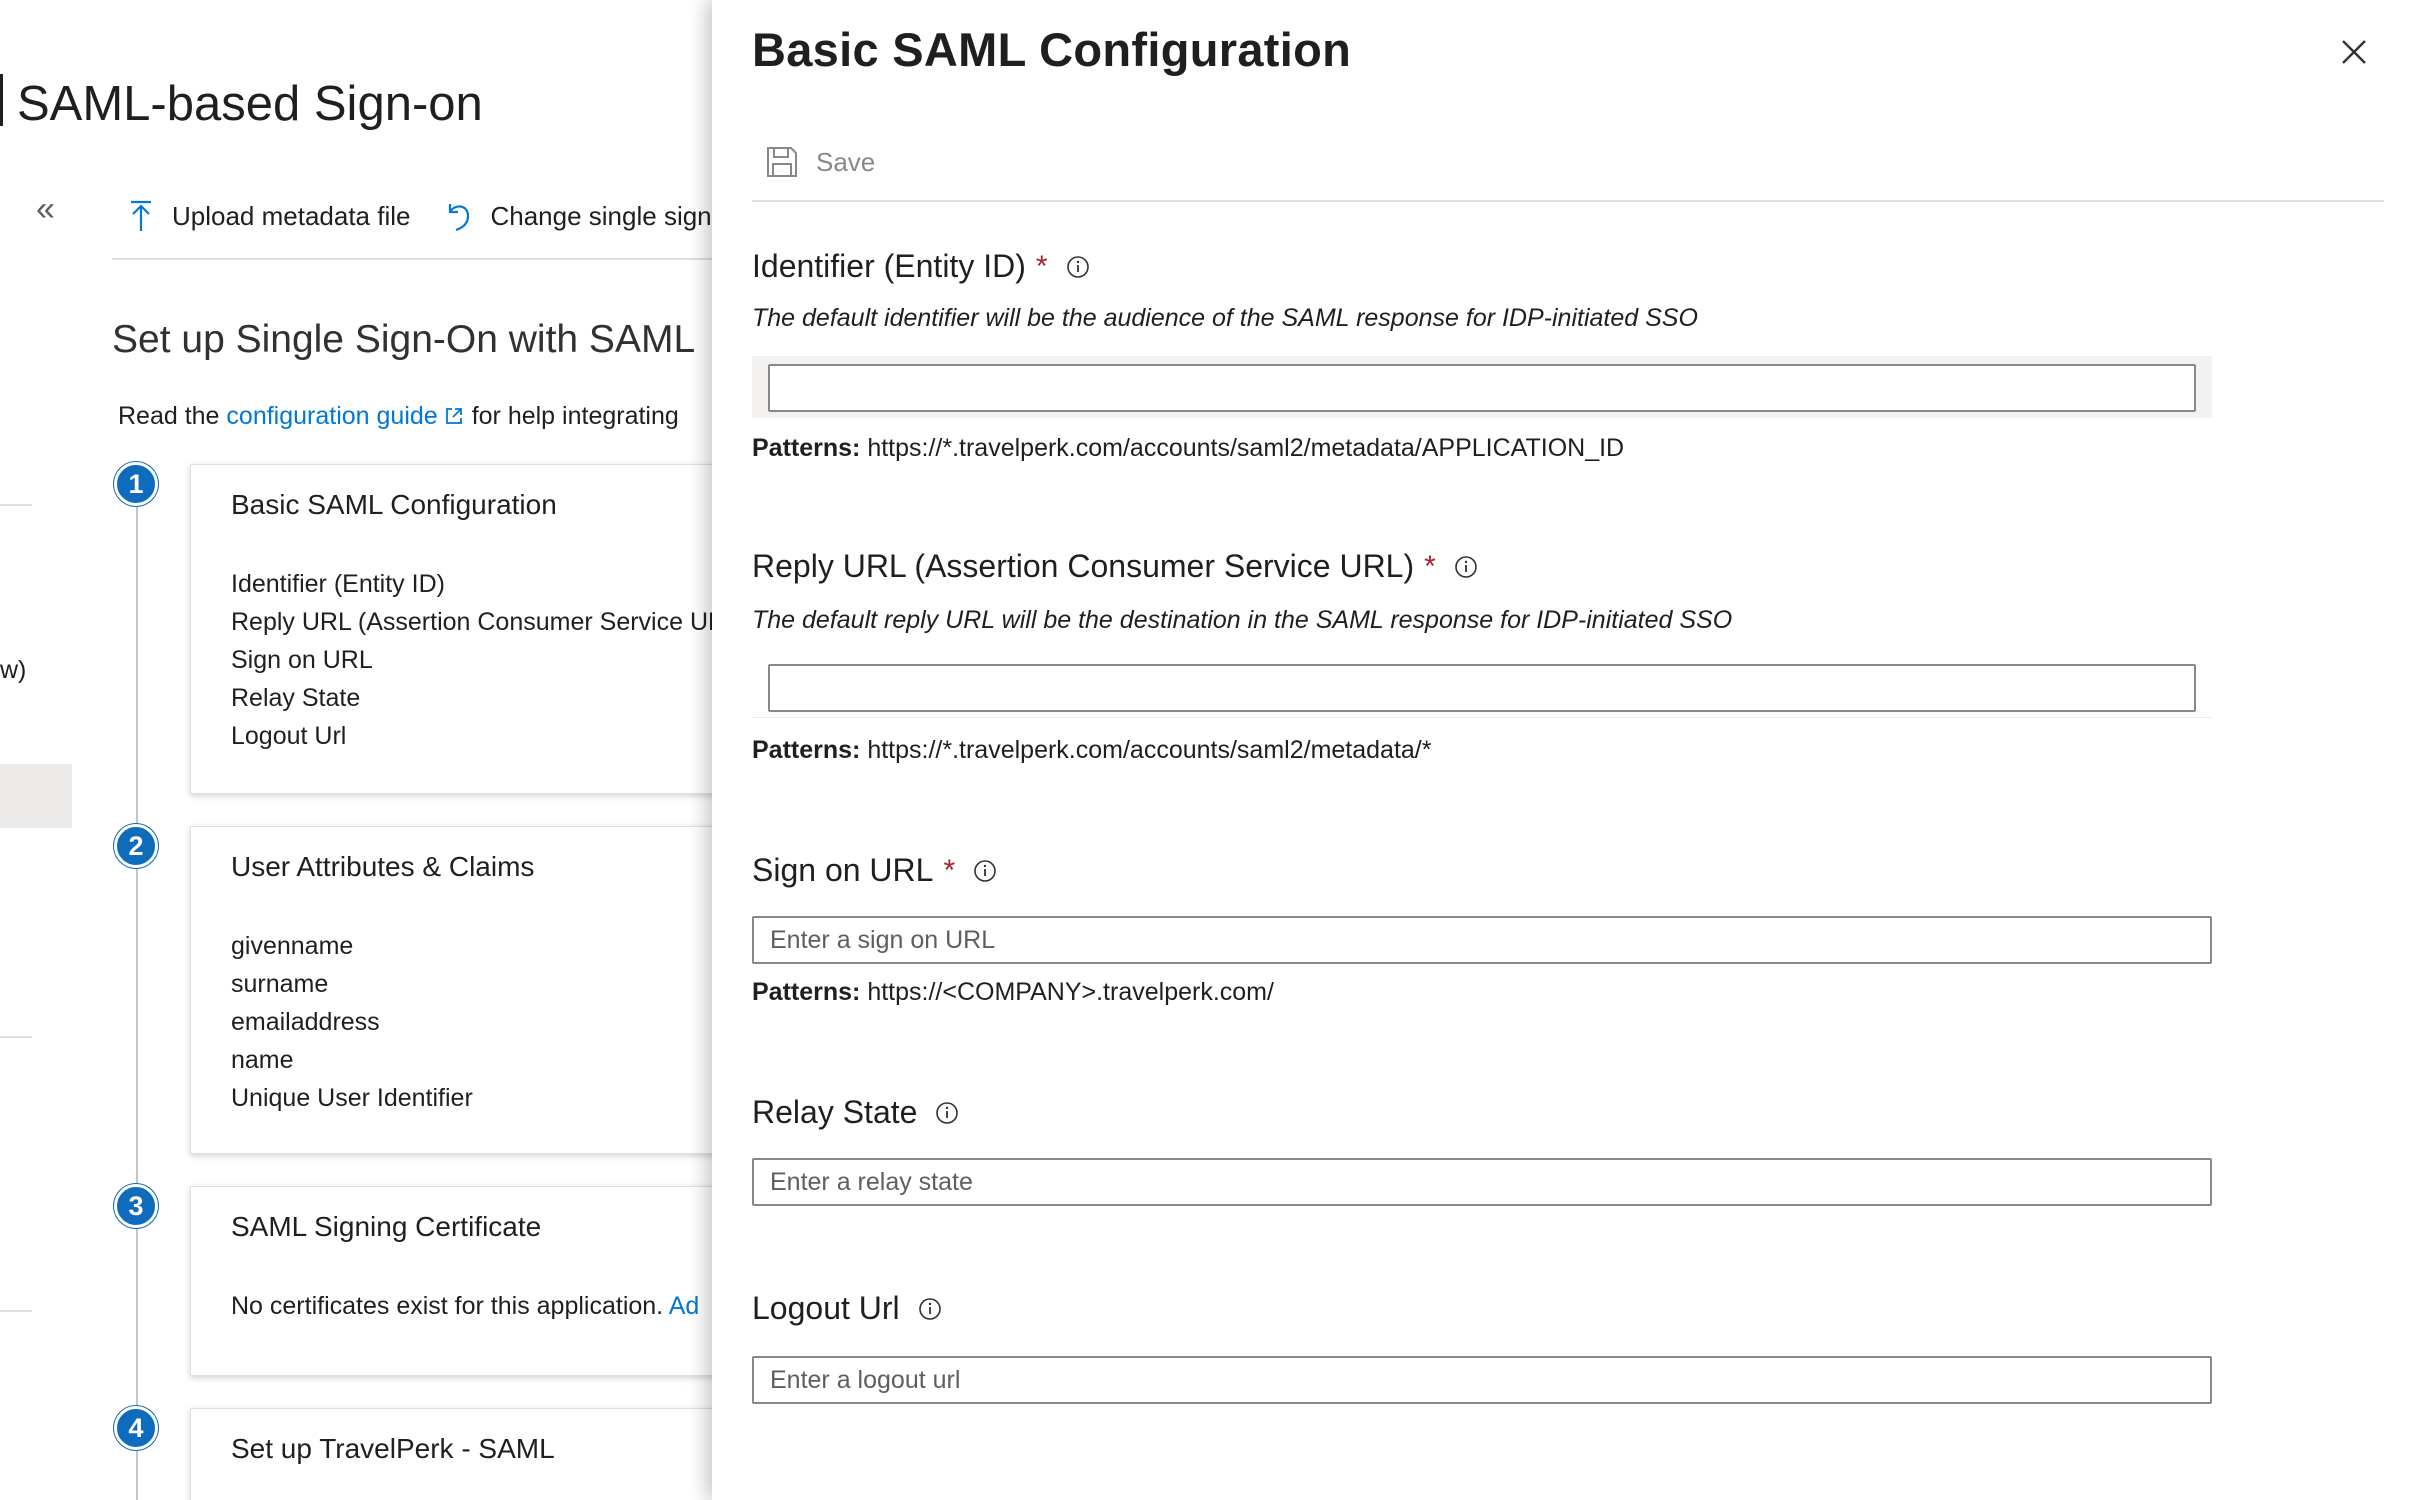 This screenshot has width=2422, height=1500. What do you see at coordinates (137, 992) in the screenshot?
I see `step-connector-line` at bounding box center [137, 992].